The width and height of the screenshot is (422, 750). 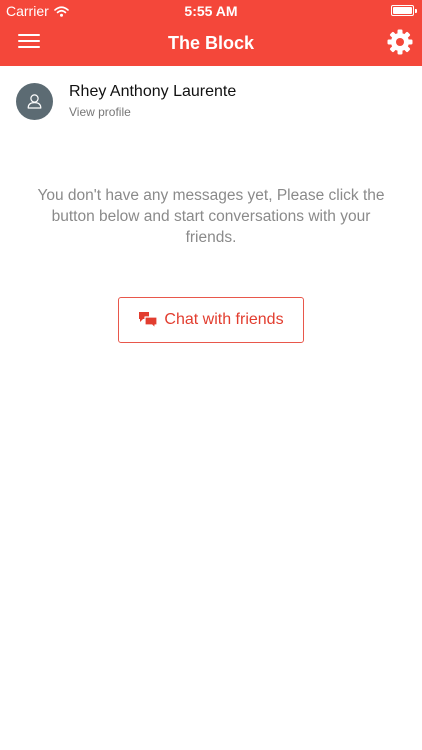 What do you see at coordinates (100, 112) in the screenshot?
I see `view-profile-link: View profile` at bounding box center [100, 112].